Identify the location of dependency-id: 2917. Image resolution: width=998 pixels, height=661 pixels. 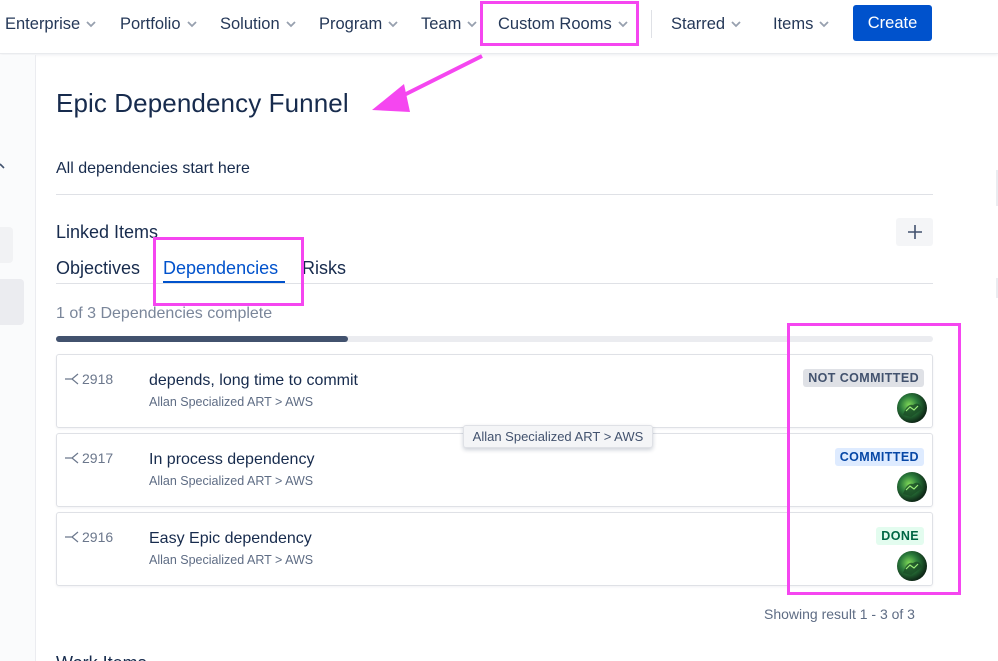
(88, 458).